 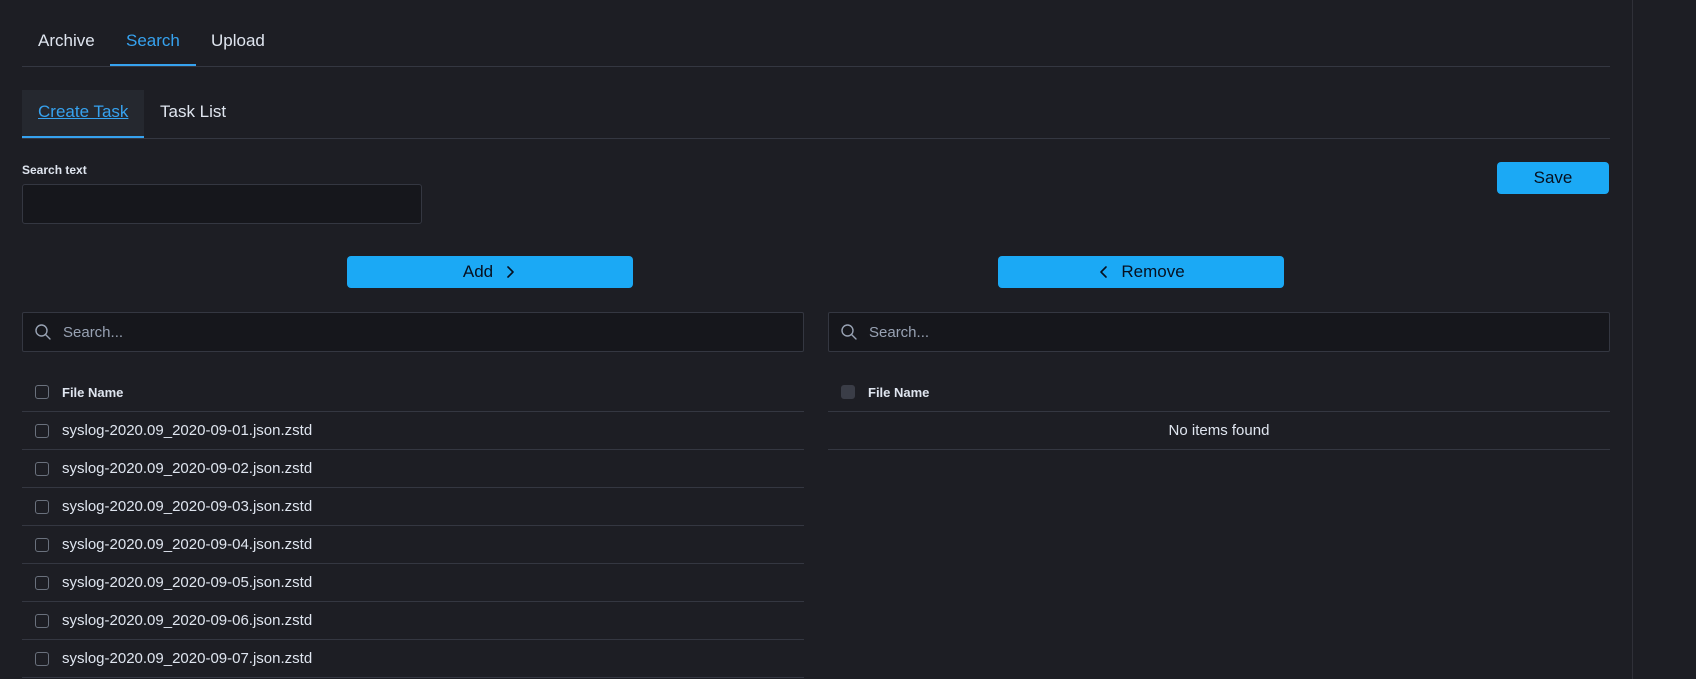 I want to click on selected-files-search, so click(x=1219, y=332).